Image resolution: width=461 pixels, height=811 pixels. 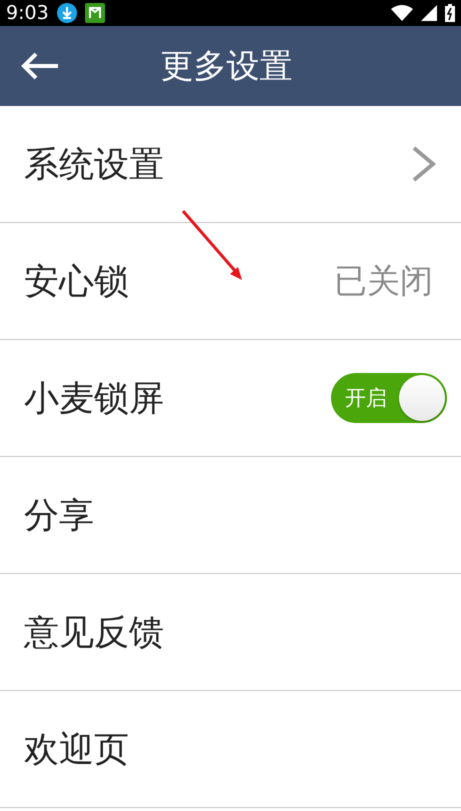 What do you see at coordinates (27, 13) in the screenshot?
I see `status-time: 9:03` at bounding box center [27, 13].